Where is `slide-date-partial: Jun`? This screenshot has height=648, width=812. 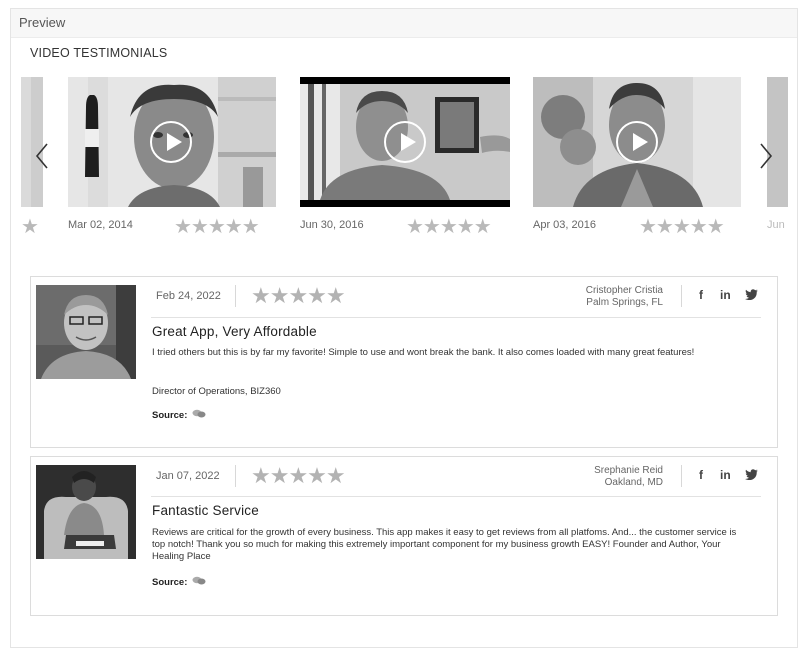
slide-date-partial: Jun is located at coordinates (776, 225).